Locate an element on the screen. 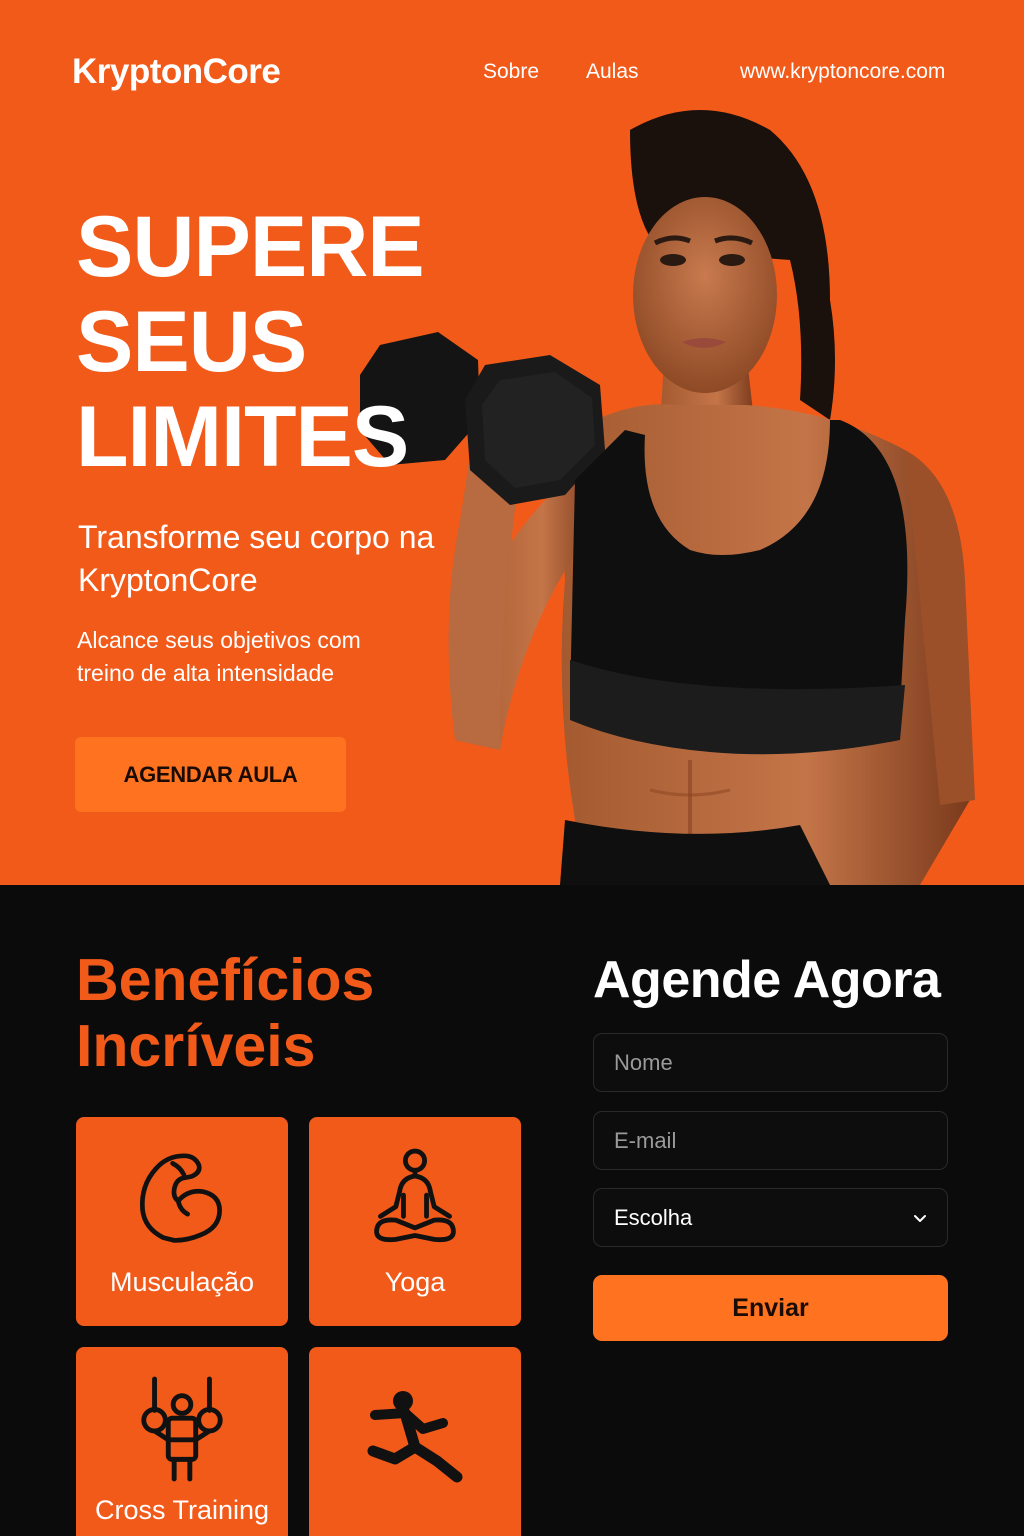  headline-line: LIMITES is located at coordinates (242, 437).